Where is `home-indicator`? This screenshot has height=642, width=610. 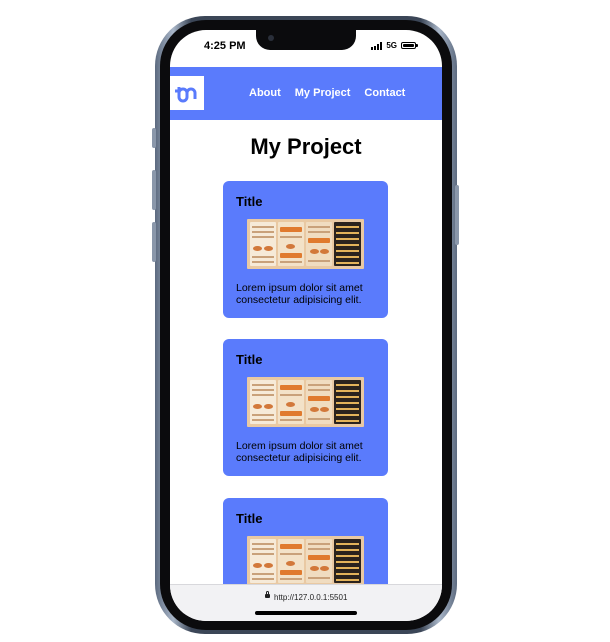 home-indicator is located at coordinates (306, 613).